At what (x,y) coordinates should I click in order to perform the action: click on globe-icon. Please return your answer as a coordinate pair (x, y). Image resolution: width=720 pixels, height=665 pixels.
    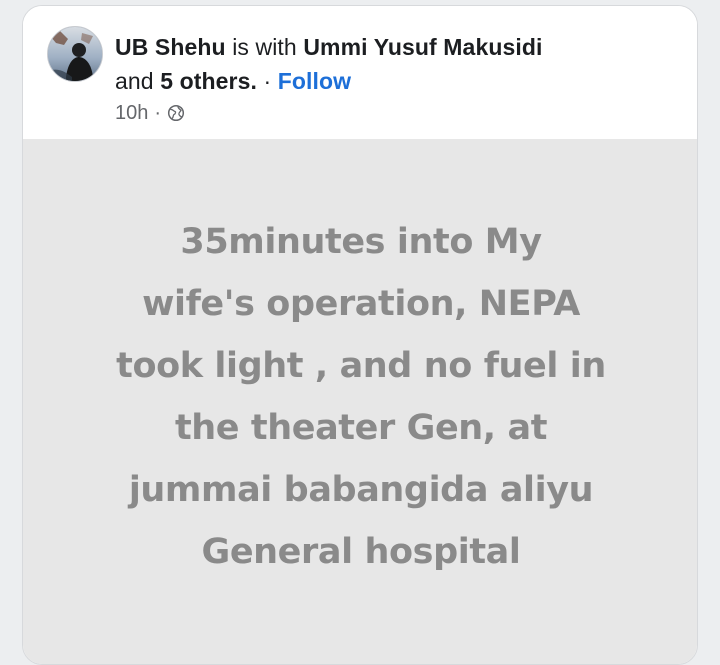
    Looking at the image, I should click on (176, 113).